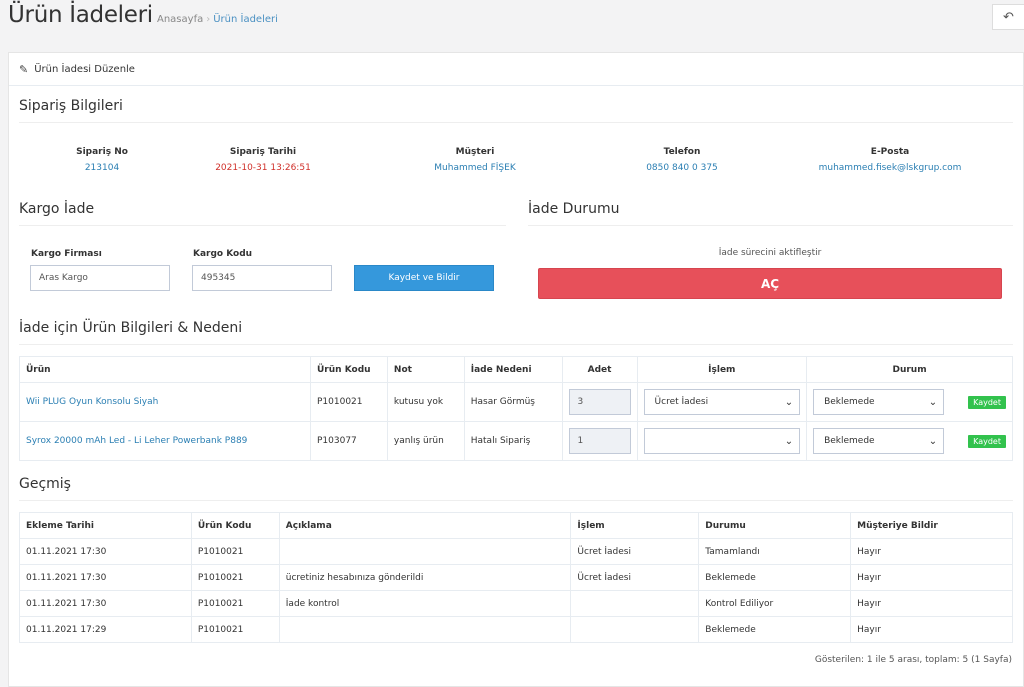  What do you see at coordinates (770, 253) in the screenshot?
I see `activate-hint: İade sürecini aktifleştir` at bounding box center [770, 253].